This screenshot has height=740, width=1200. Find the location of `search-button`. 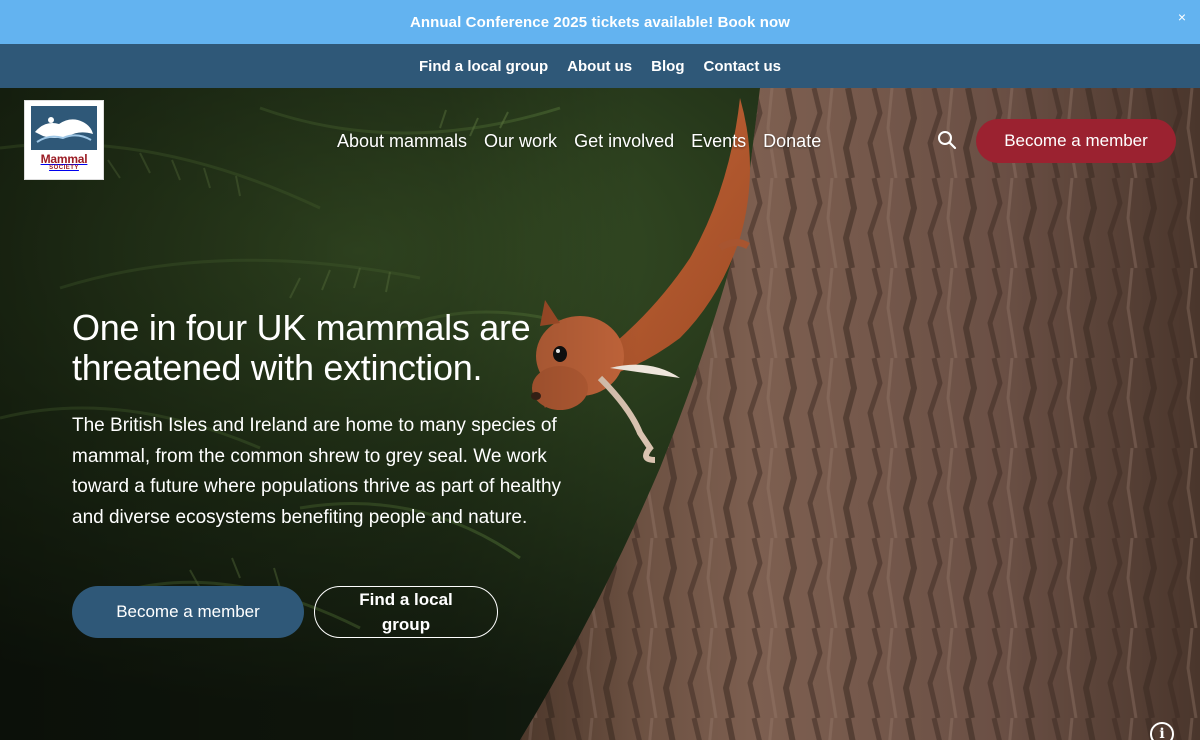

search-button is located at coordinates (947, 140).